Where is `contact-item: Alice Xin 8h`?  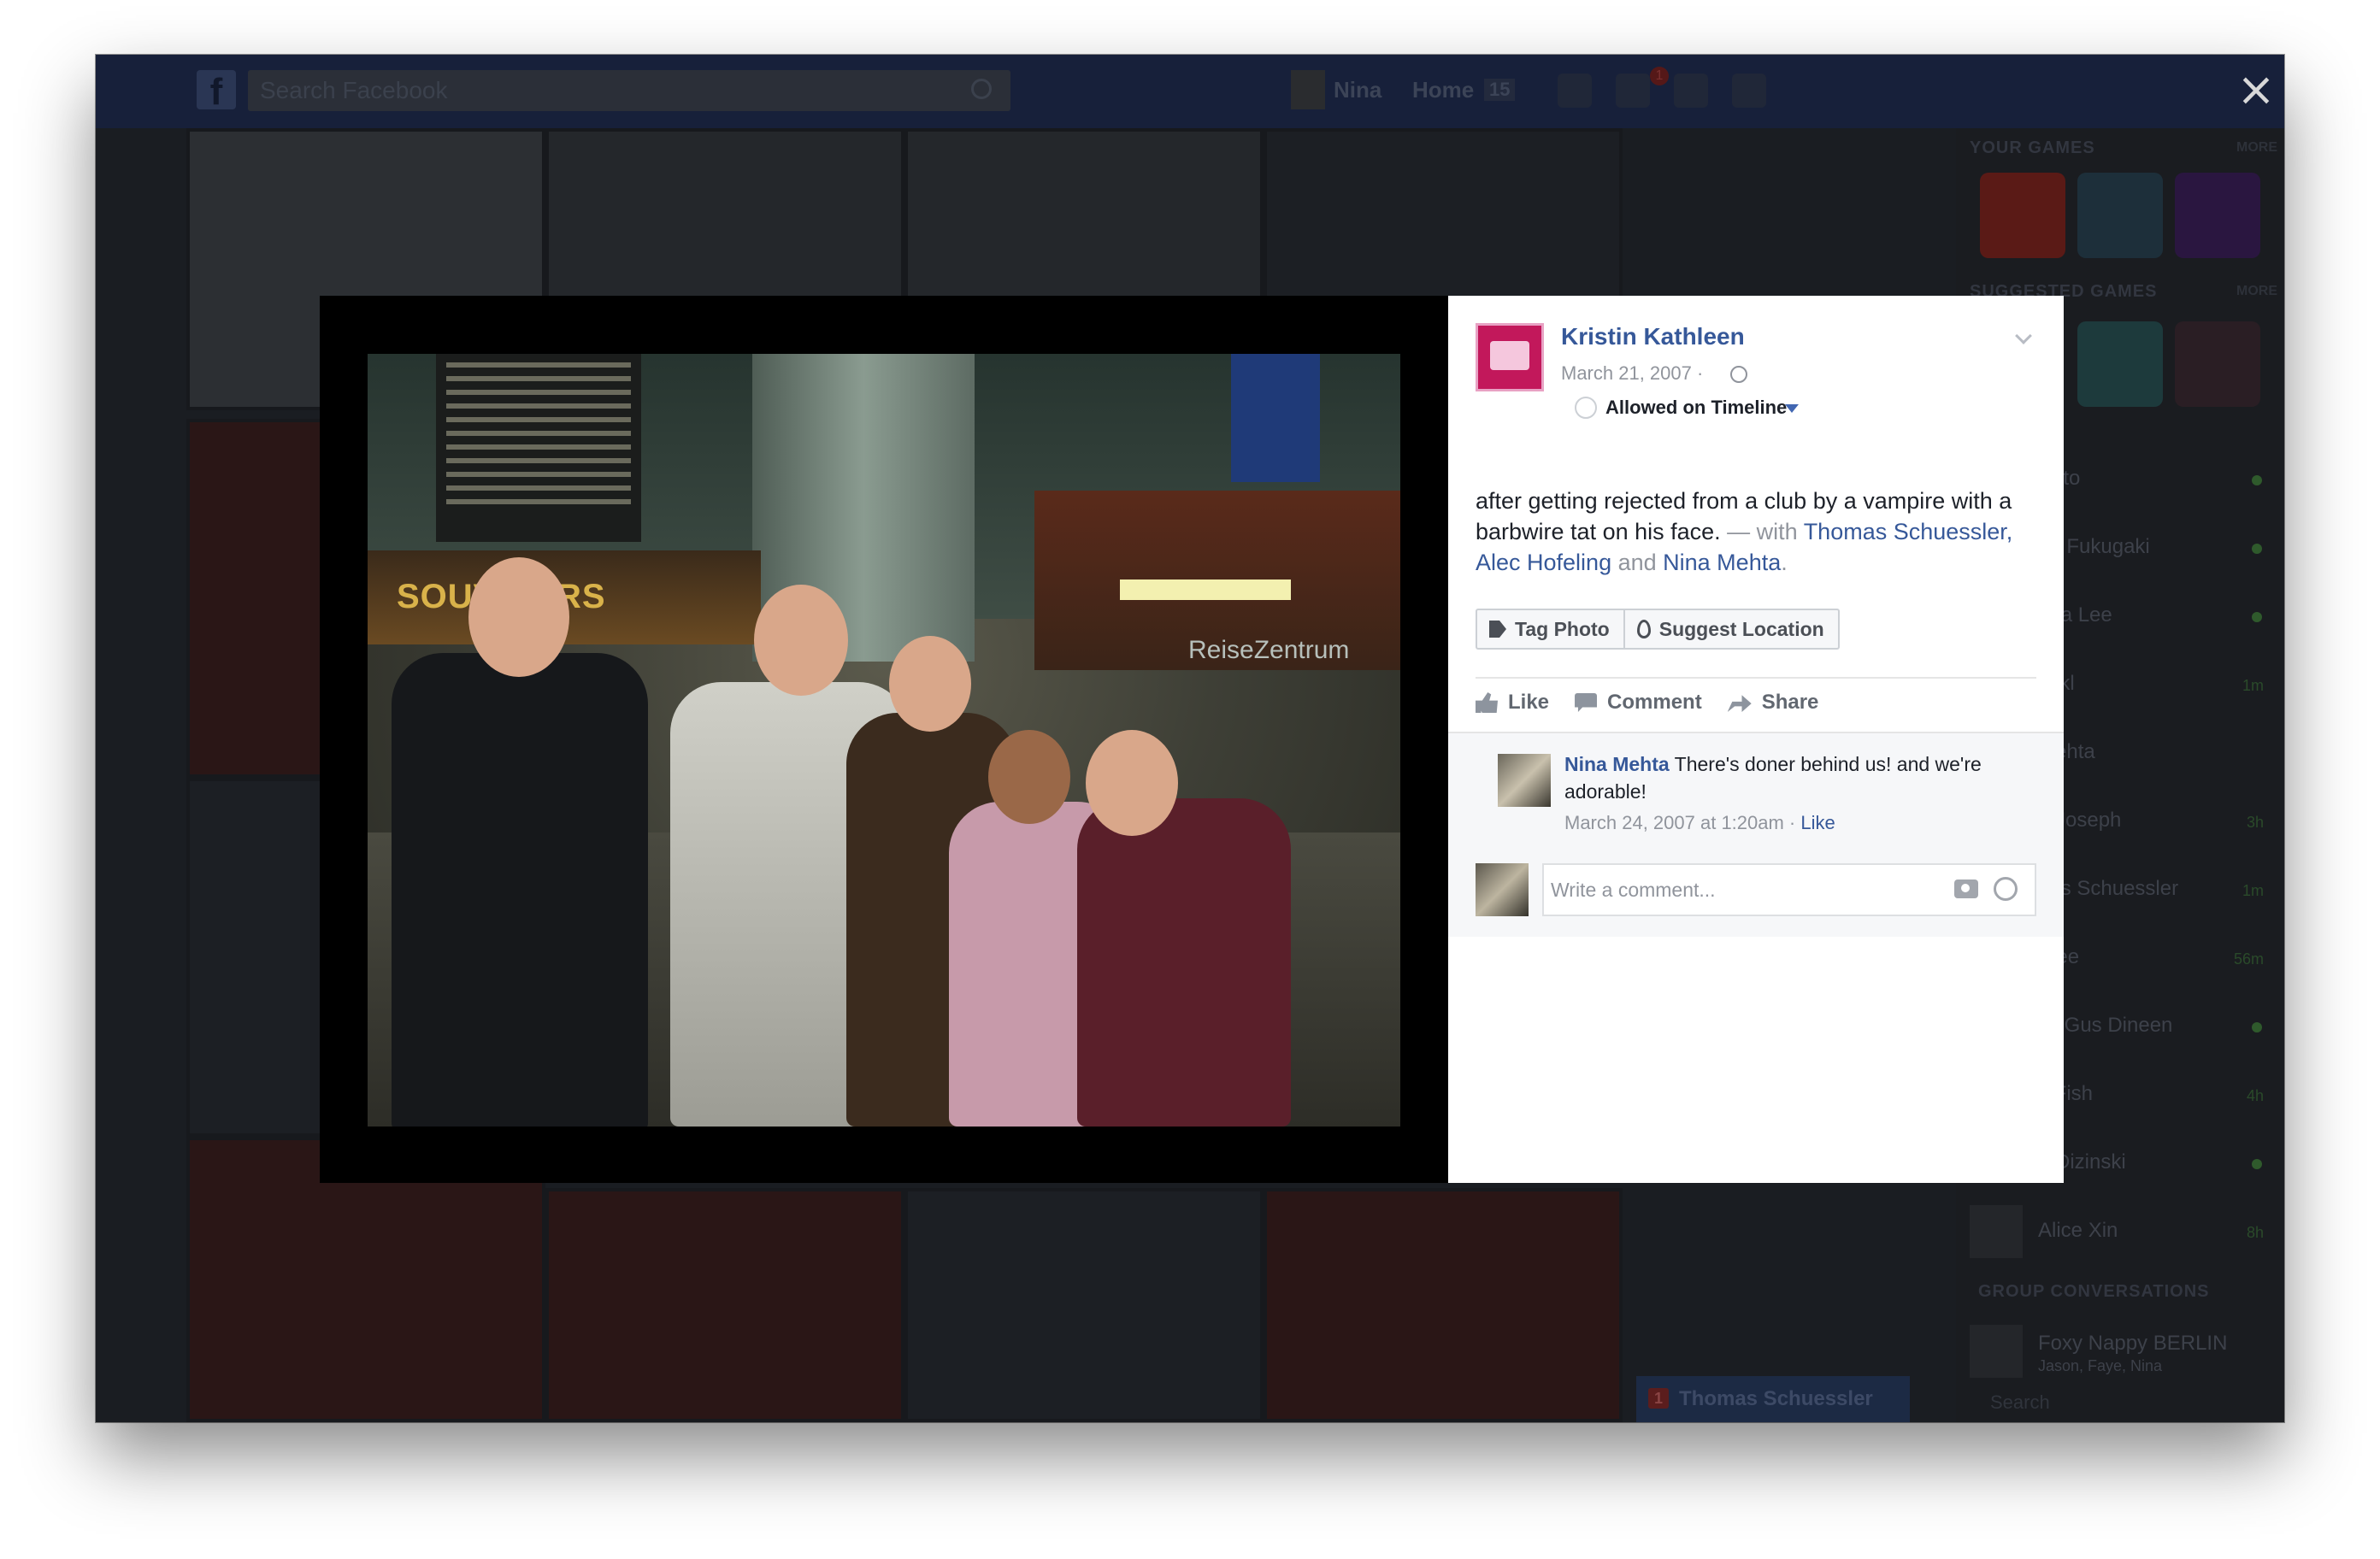 contact-item: Alice Xin 8h is located at coordinates (2123, 1231).